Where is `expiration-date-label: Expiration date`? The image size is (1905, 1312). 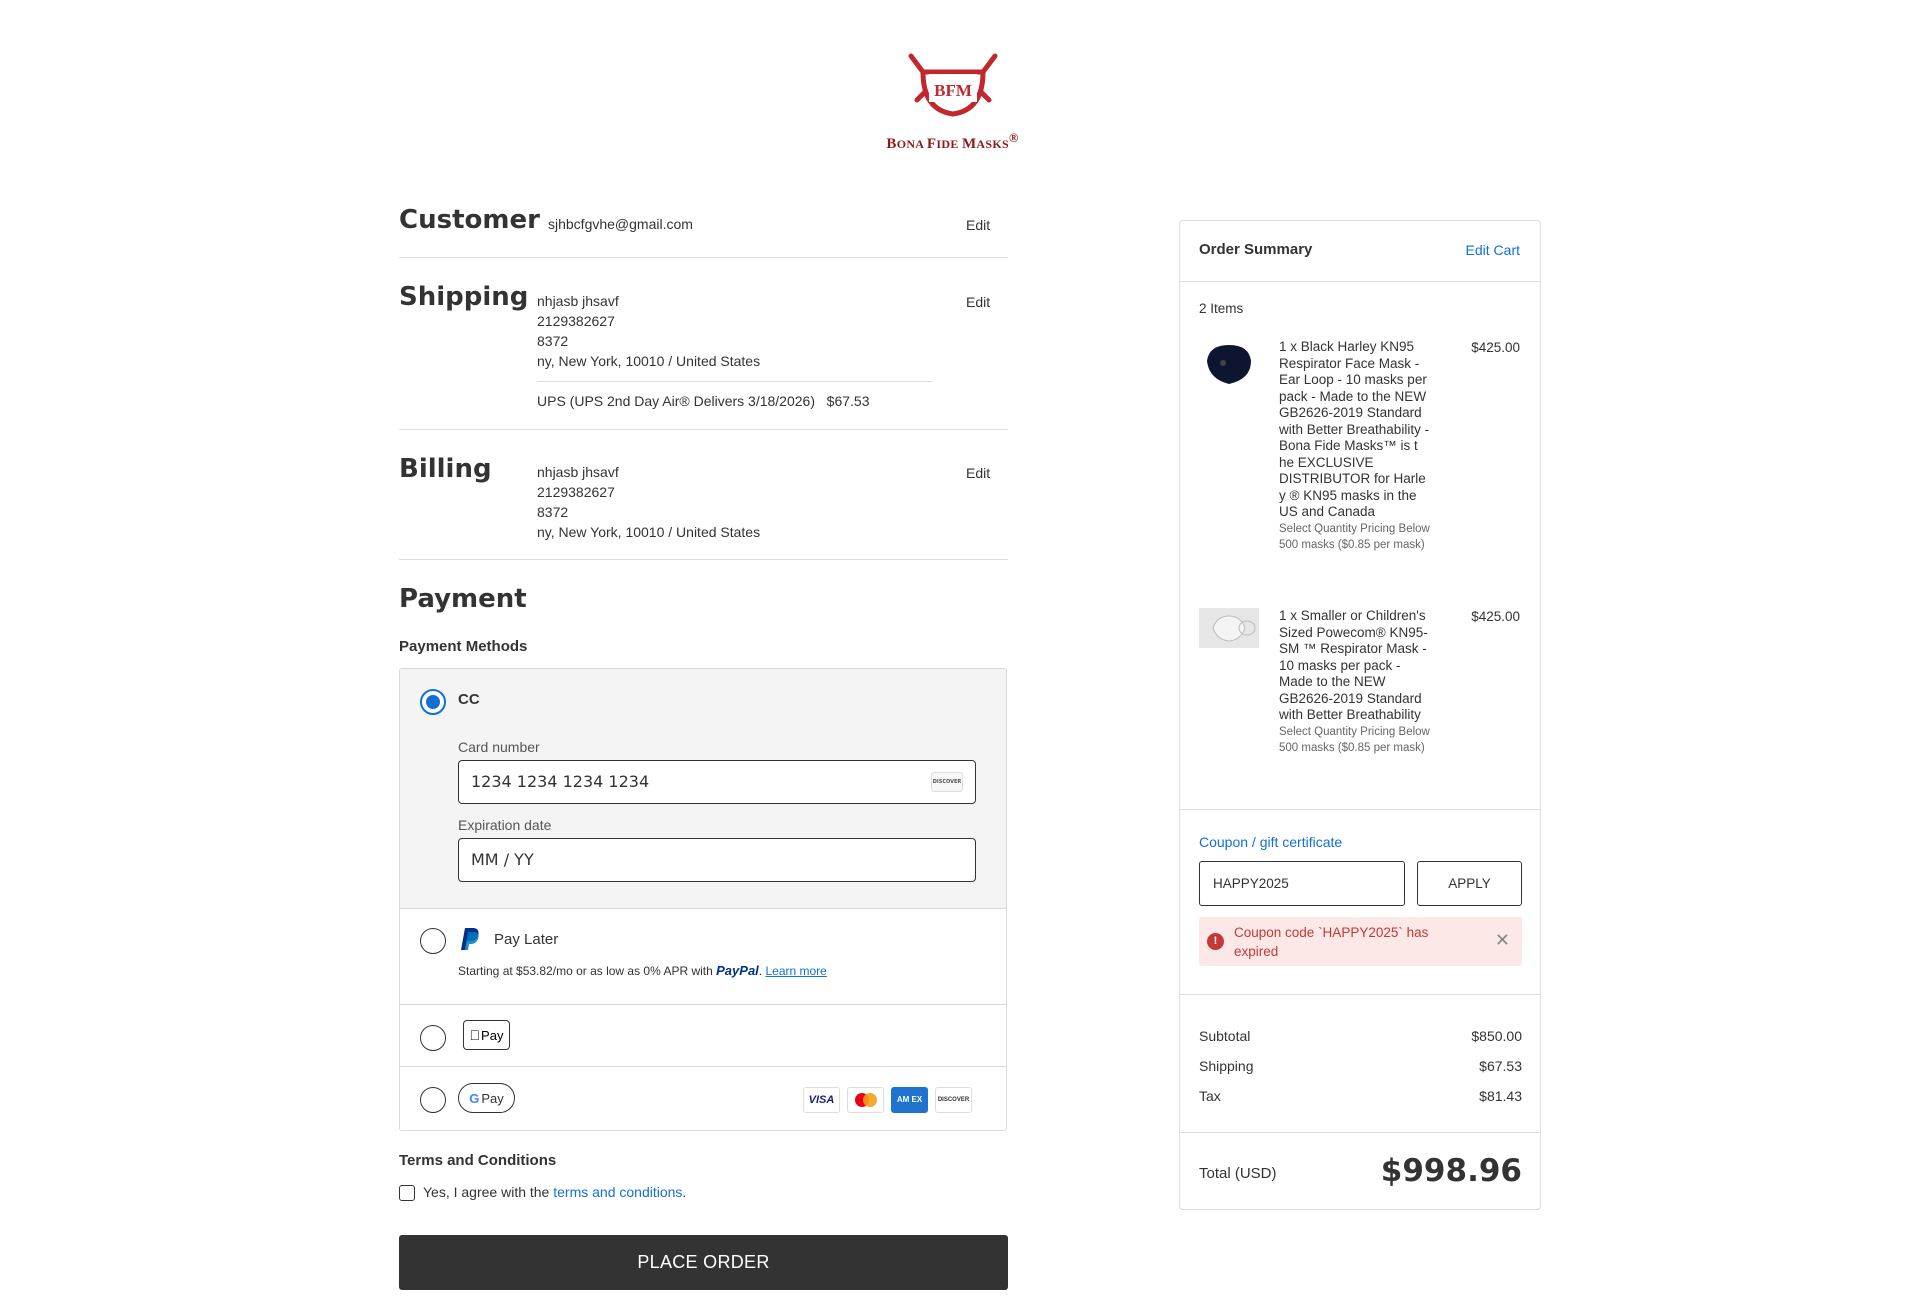
expiration-date-label: Expiration date is located at coordinates (505, 825).